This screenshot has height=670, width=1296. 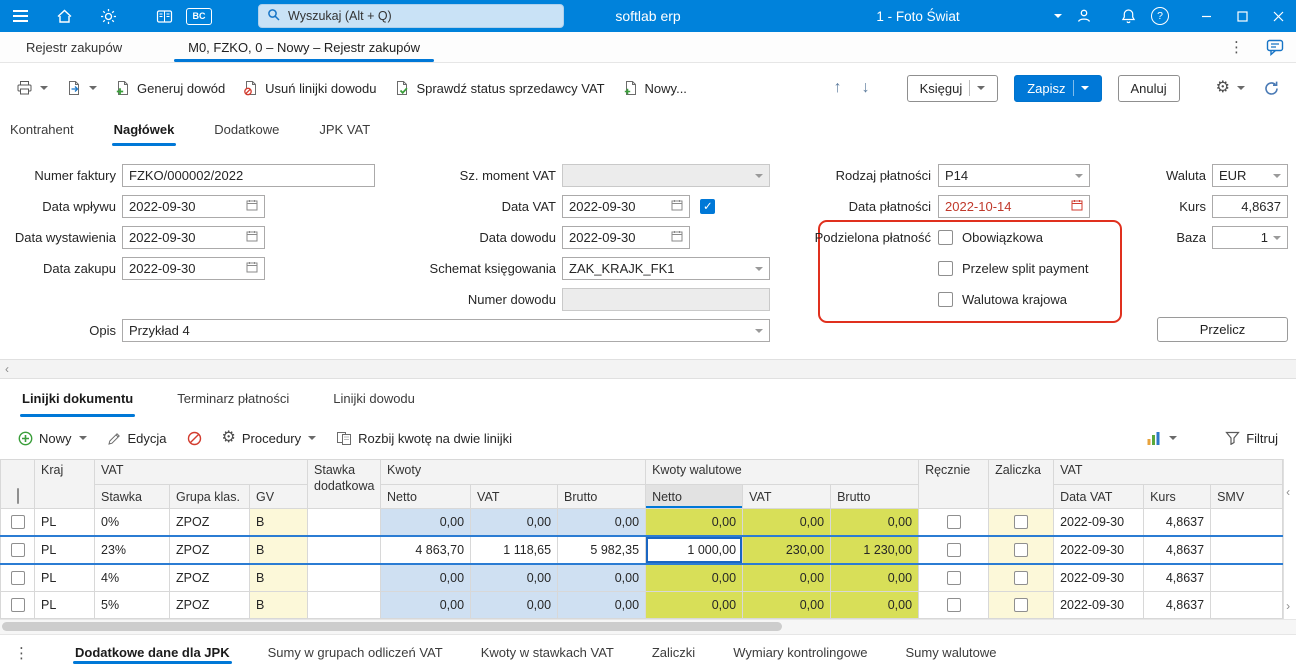 What do you see at coordinates (1288, 606) in the screenshot?
I see `scroll-right-icon: ›` at bounding box center [1288, 606].